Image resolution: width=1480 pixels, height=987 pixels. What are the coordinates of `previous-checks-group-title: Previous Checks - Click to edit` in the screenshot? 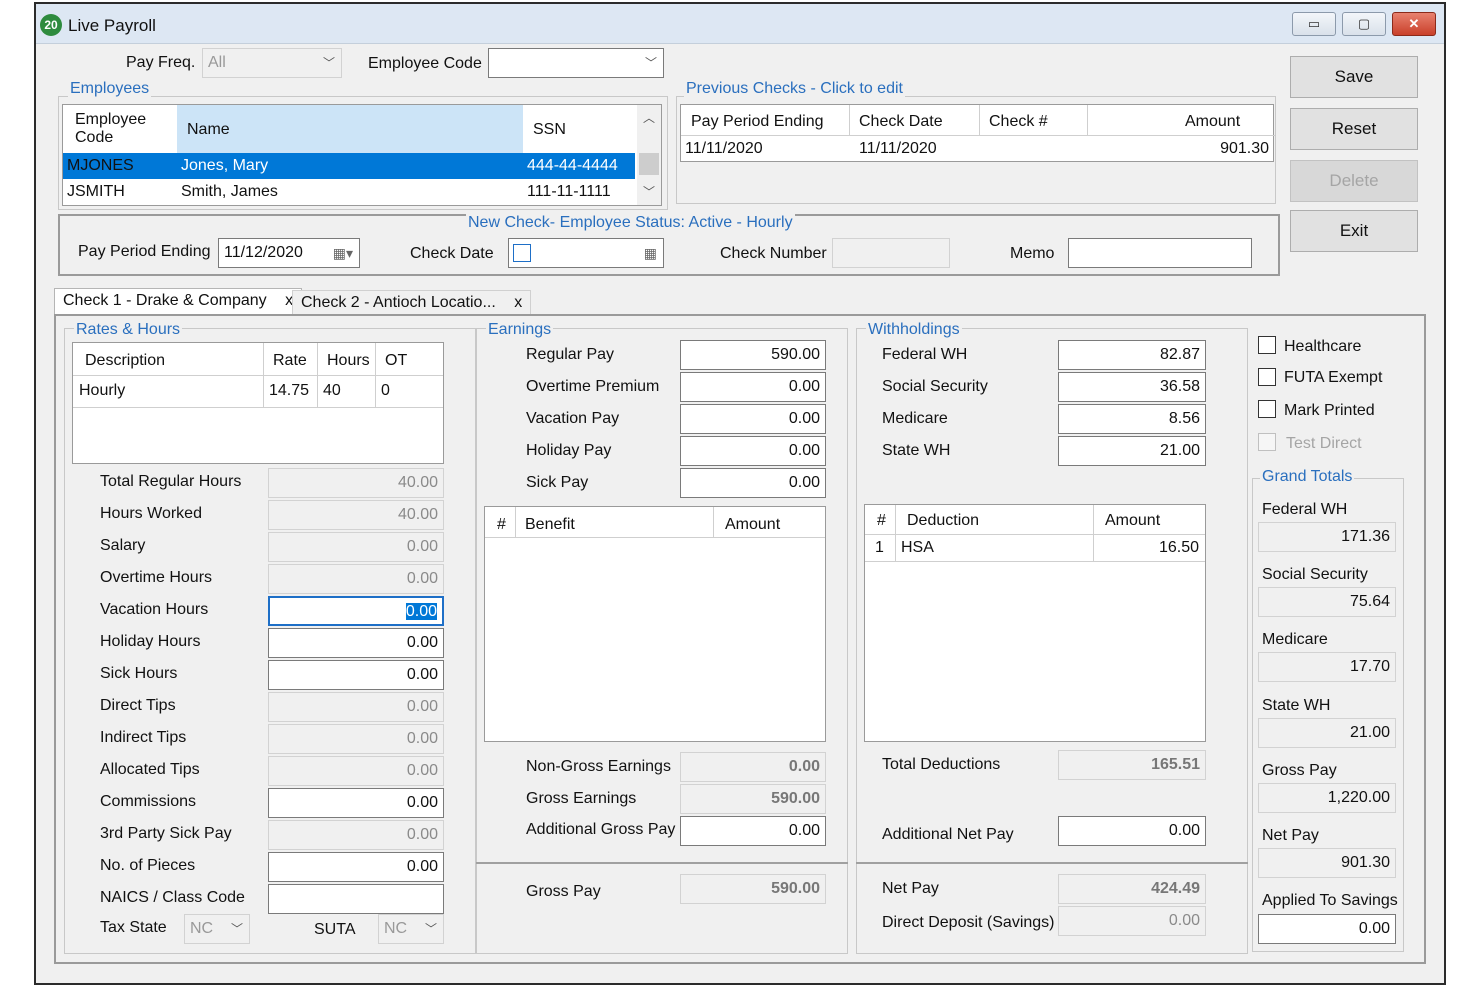 It's located at (794, 89).